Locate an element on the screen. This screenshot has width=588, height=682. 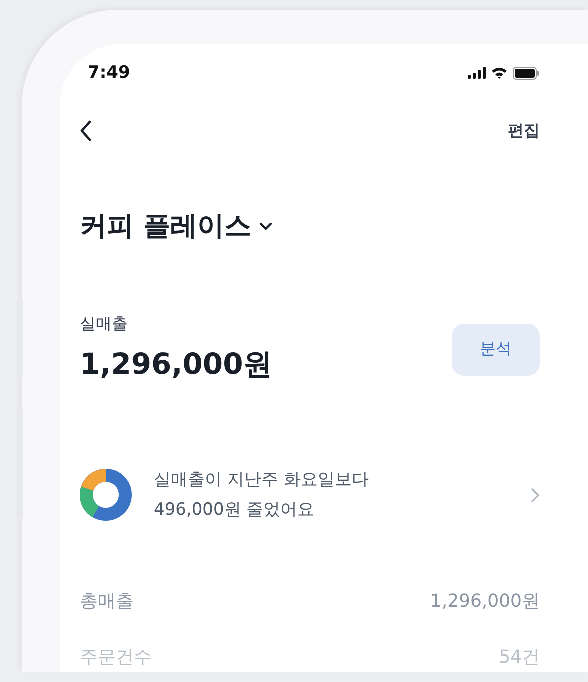
net-sales-label: 실매출 is located at coordinates (104, 324).